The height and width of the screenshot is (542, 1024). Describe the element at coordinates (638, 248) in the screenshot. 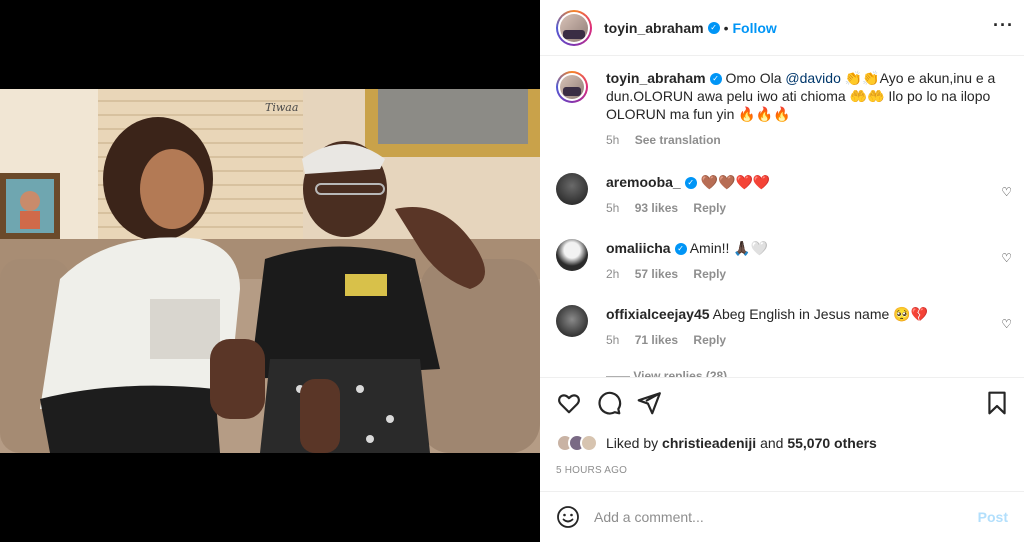

I see `commenter-username: omaliicha` at that location.